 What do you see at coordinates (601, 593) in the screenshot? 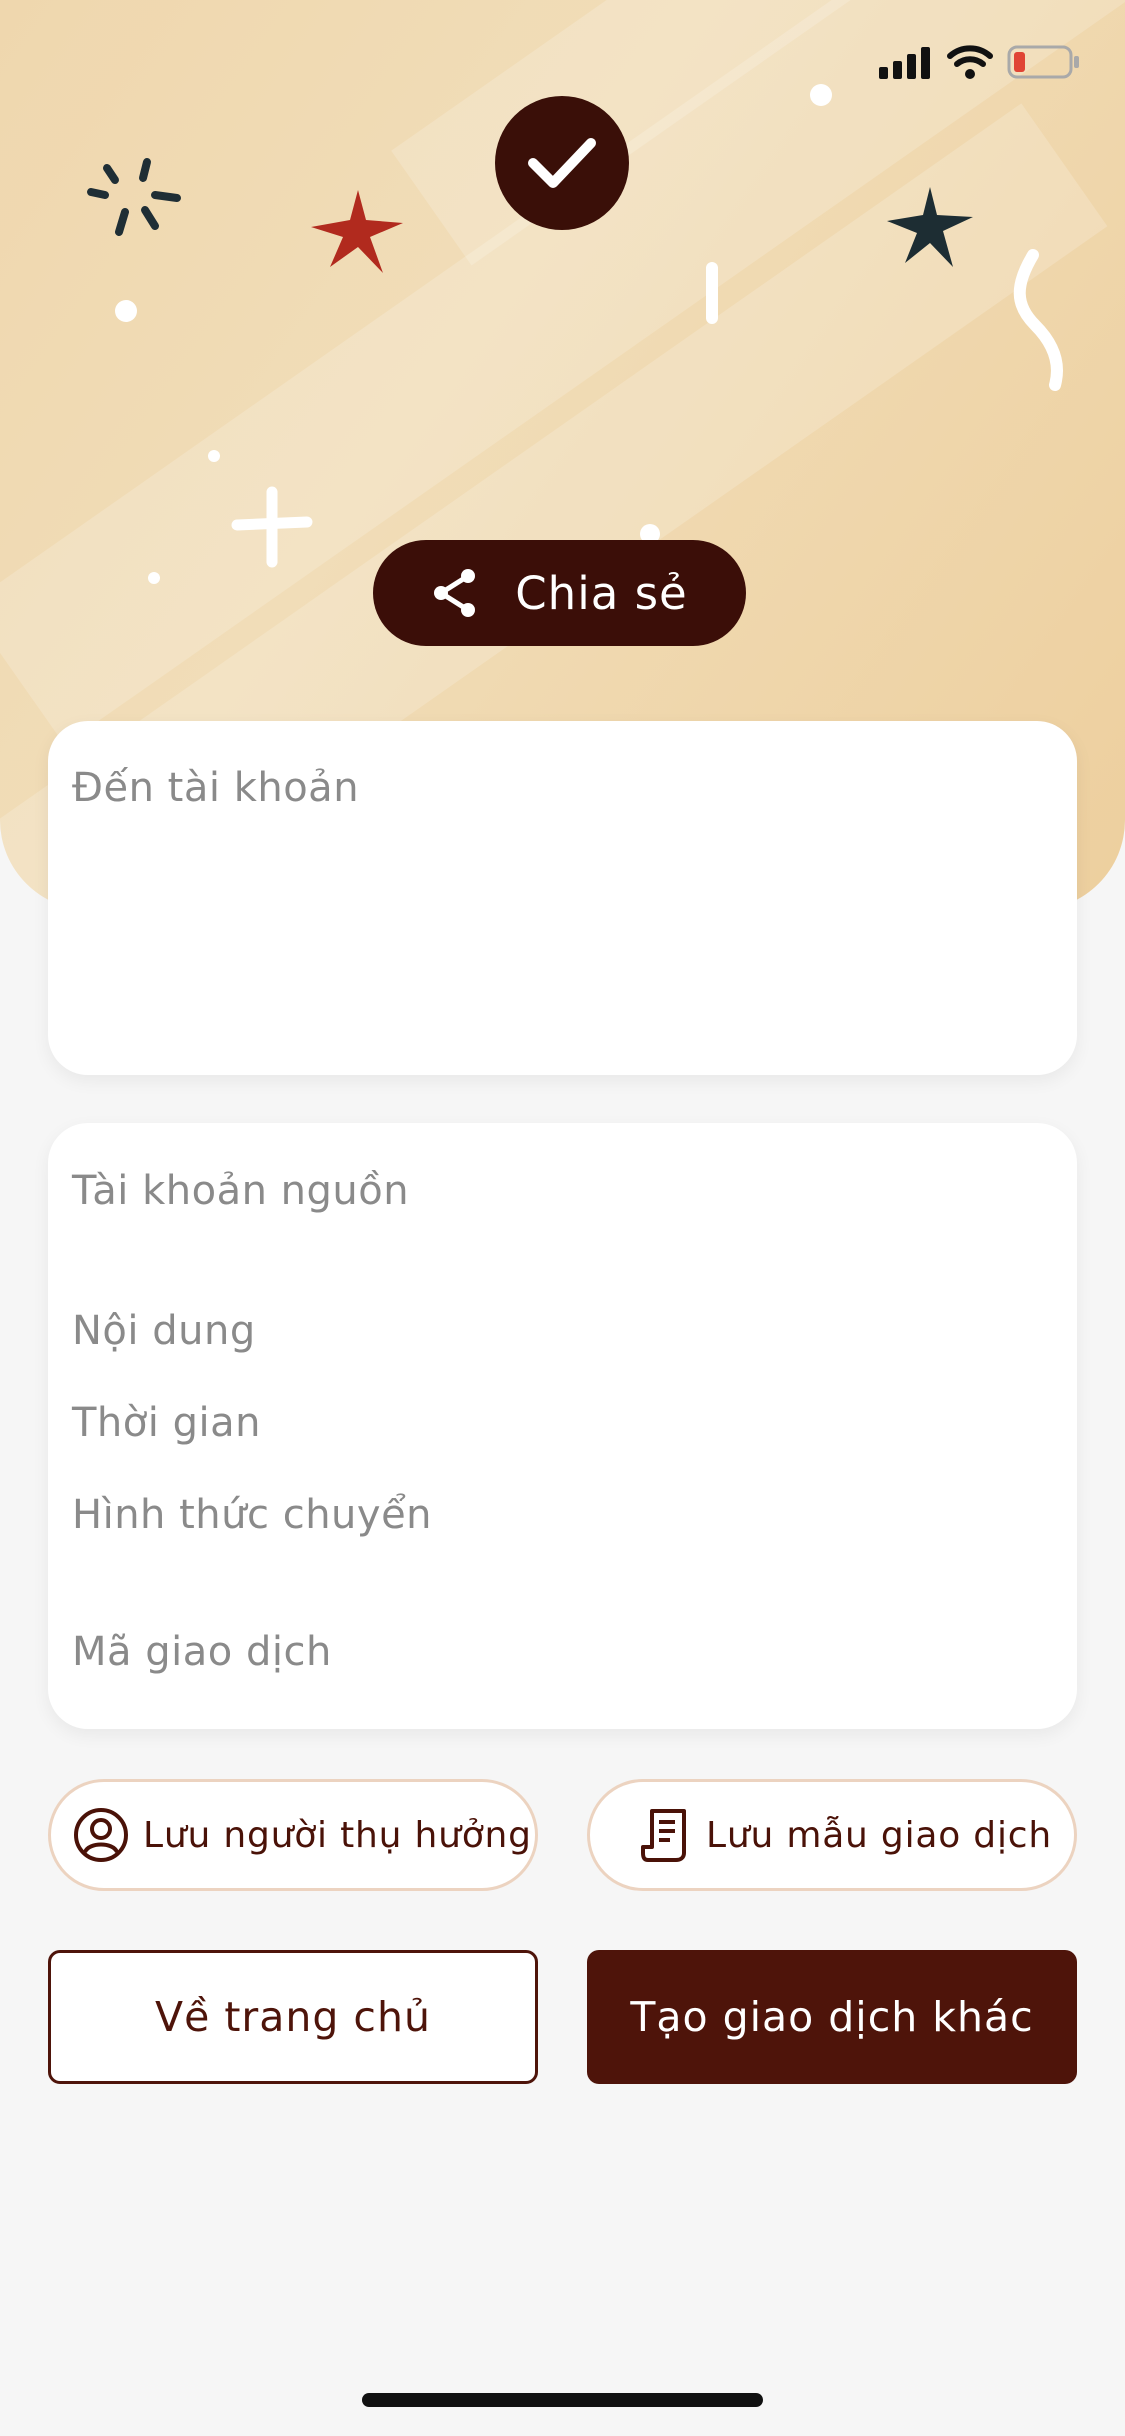
I see `share-label: Chia sẻ` at bounding box center [601, 593].